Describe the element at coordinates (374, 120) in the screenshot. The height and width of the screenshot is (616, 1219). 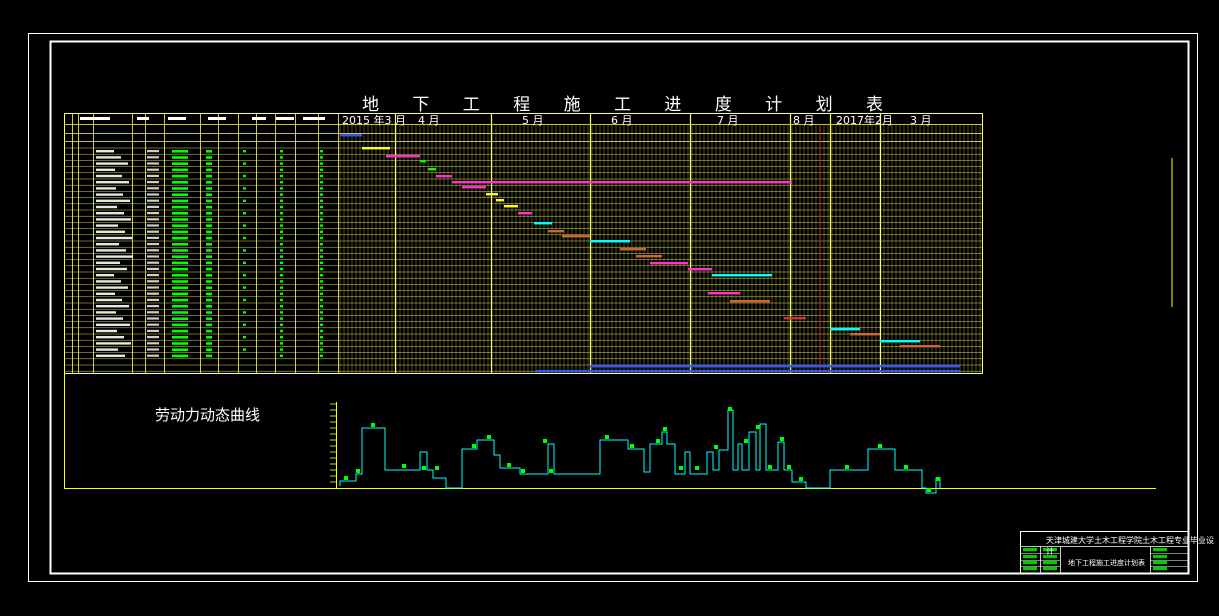
I see `month-header-2015-3: 2015 年3 月` at that location.